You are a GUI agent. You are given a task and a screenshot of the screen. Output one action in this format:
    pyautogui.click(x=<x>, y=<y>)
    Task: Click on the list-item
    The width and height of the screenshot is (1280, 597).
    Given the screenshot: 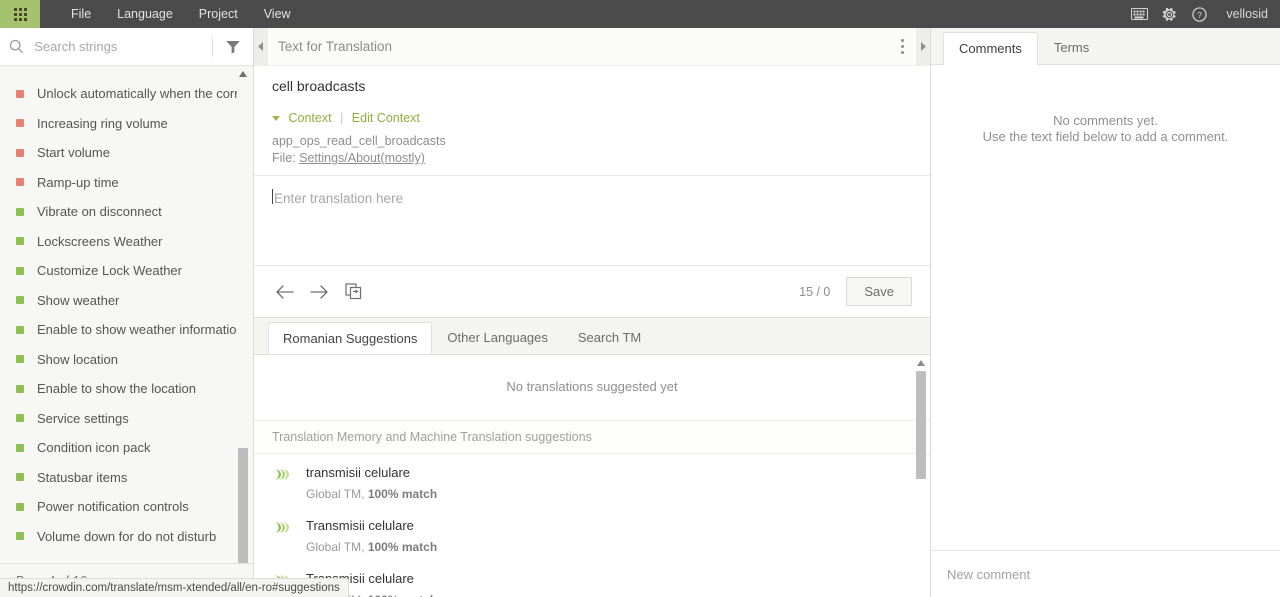 What is the action you would take?
    pyautogui.click(x=126, y=74)
    